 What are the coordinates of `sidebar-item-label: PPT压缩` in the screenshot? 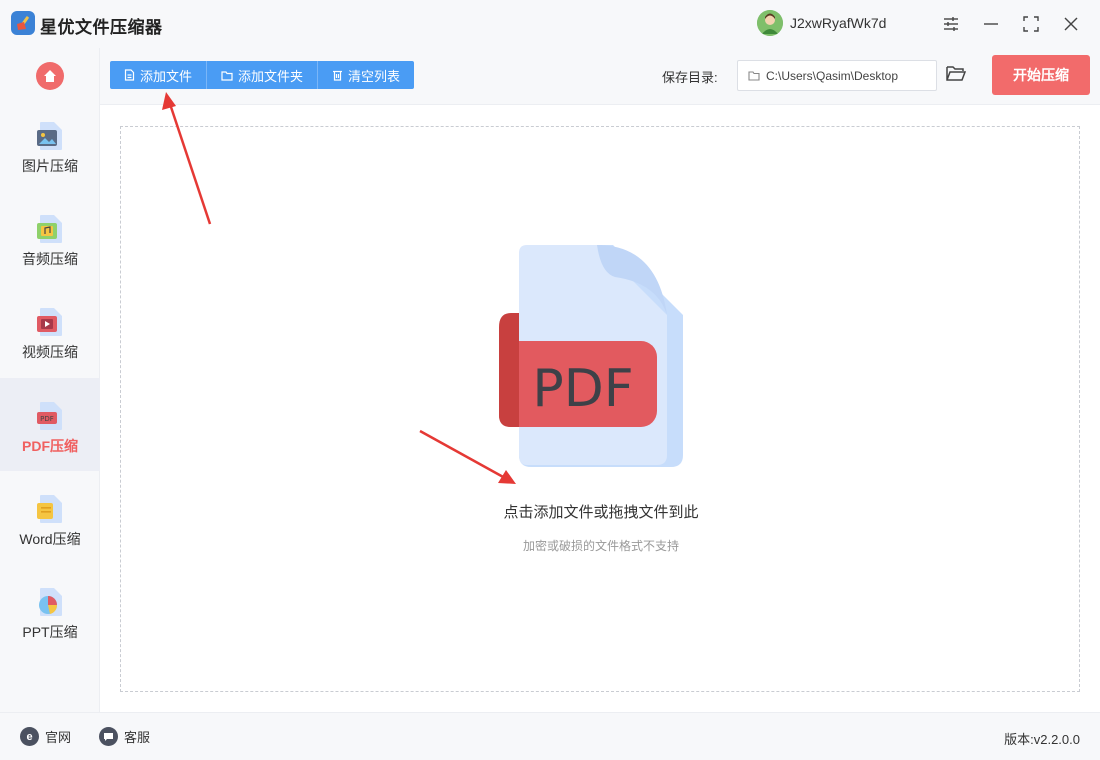 It's located at (50, 632).